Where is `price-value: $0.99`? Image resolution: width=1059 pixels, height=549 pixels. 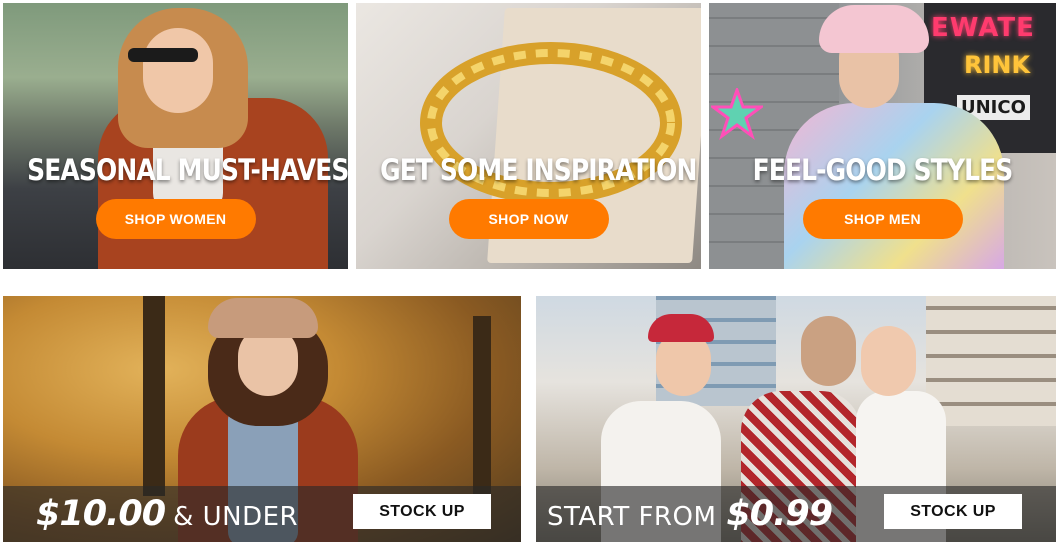
price-value: $0.99 is located at coordinates (779, 514).